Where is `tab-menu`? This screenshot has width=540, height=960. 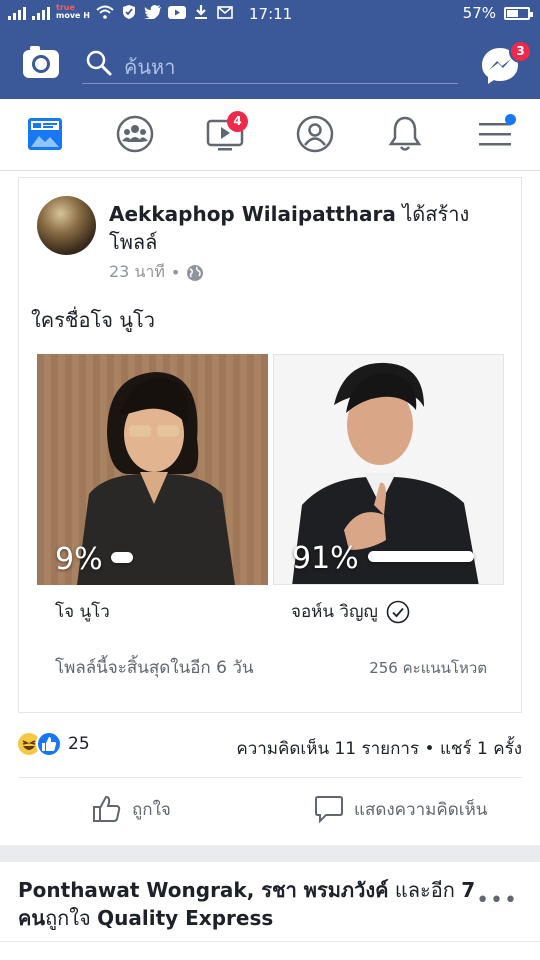 tab-menu is located at coordinates (495, 134).